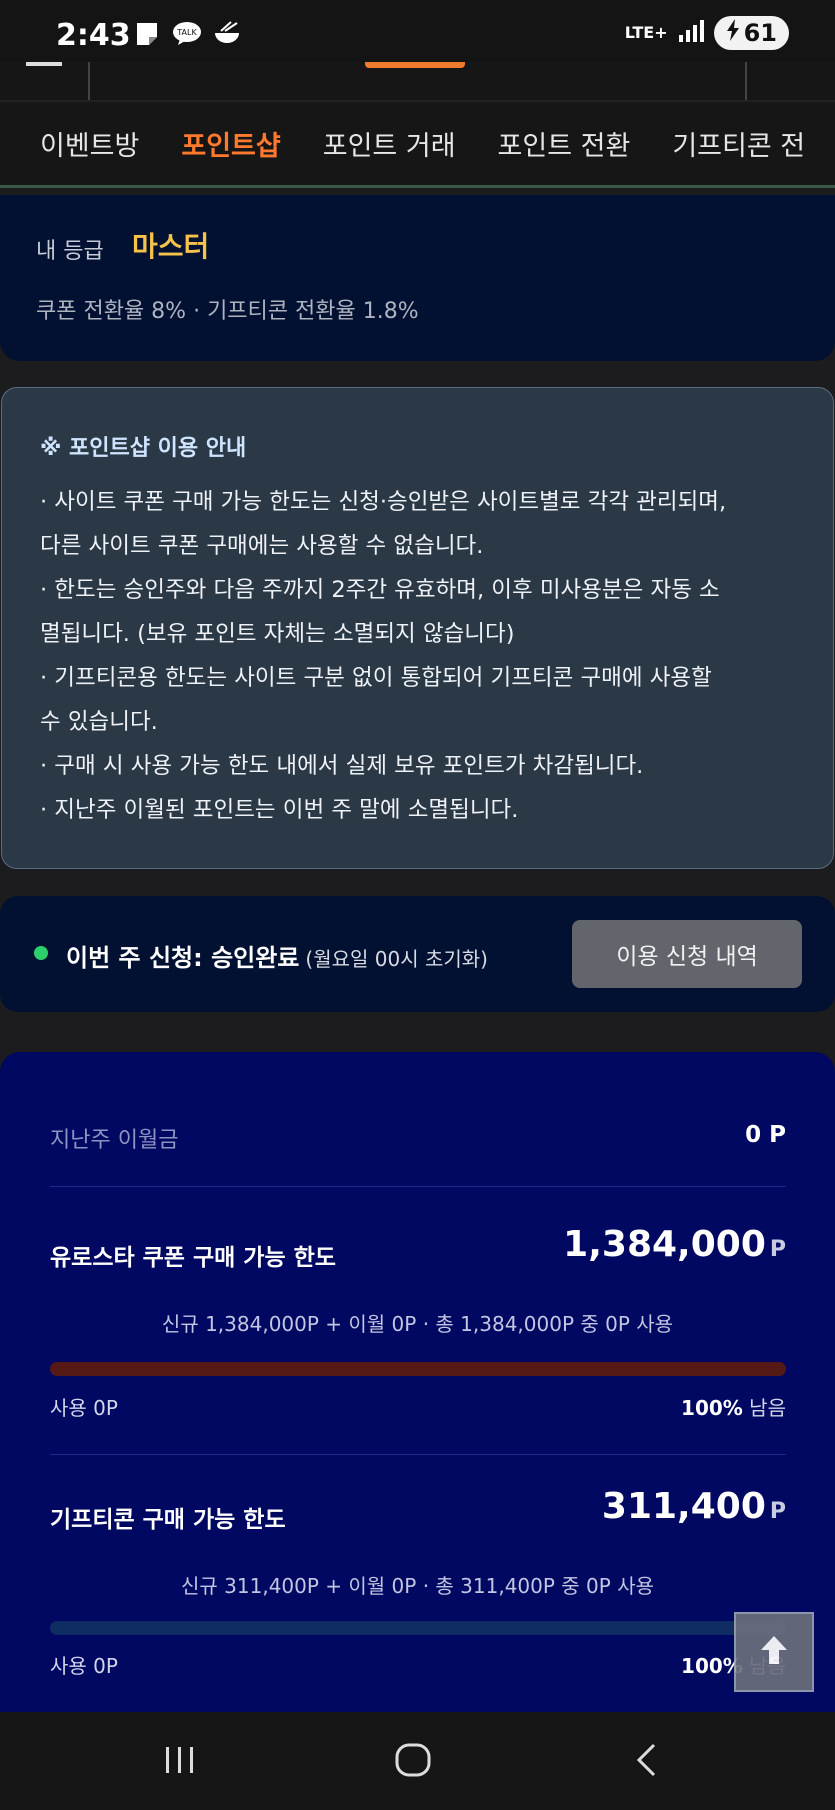 This screenshot has width=835, height=1810. Describe the element at coordinates (262, 546) in the screenshot. I see `notice-line: 다른 사이트 쿠폰 구매에는 사용할 수 없습니다.` at that location.